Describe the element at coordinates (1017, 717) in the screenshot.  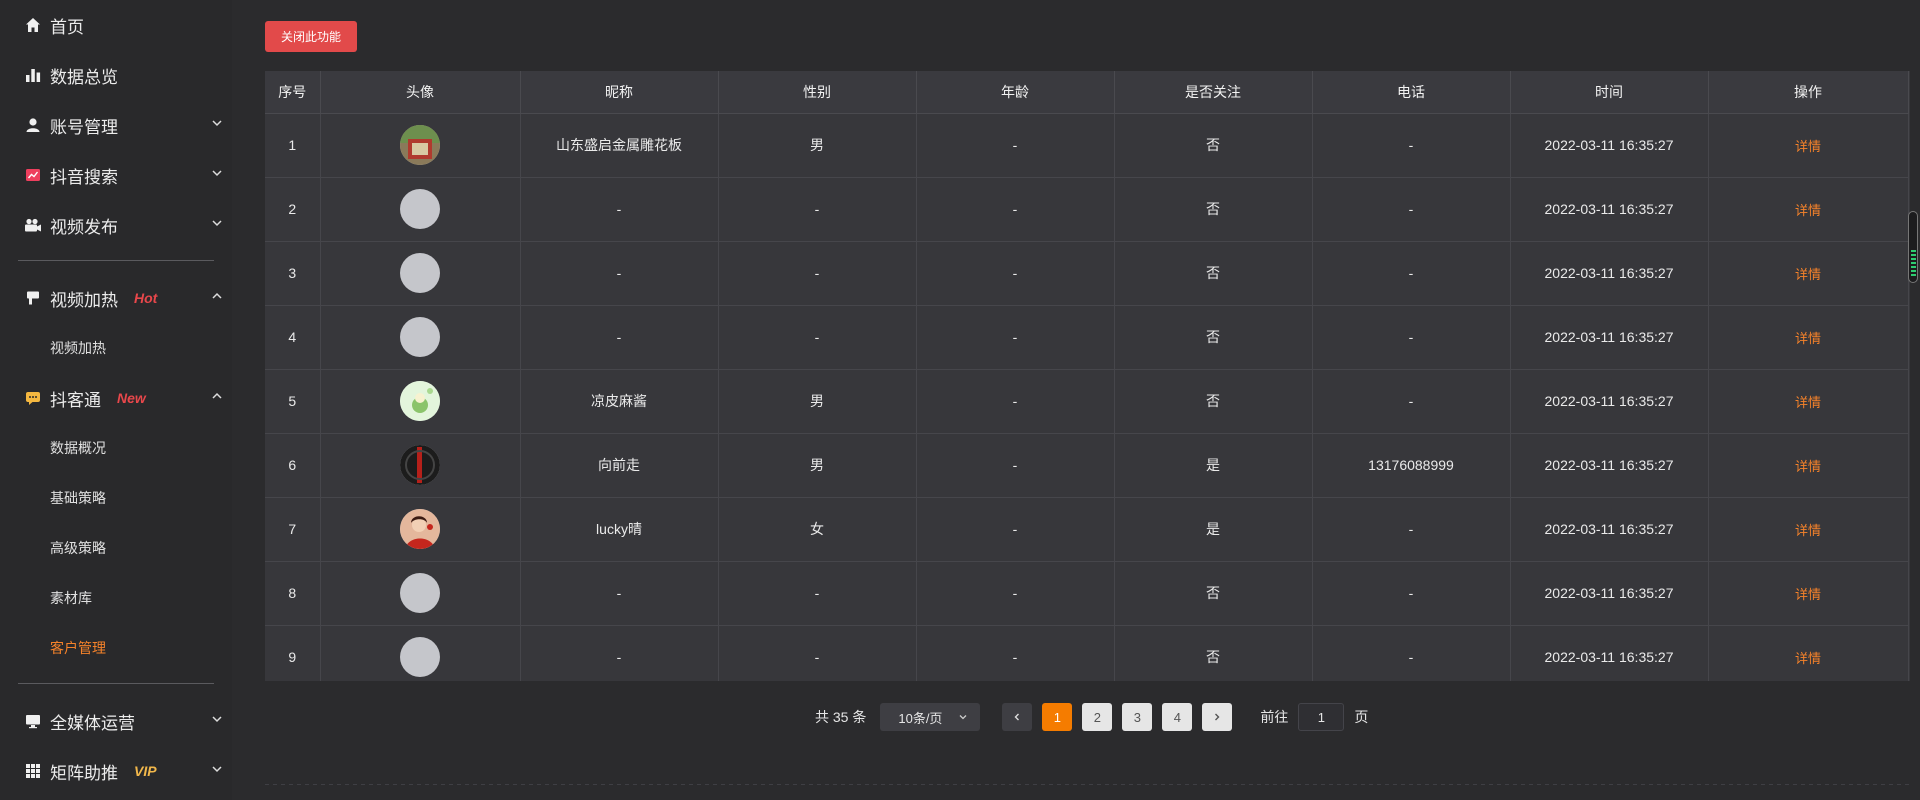
I see `prev-page-button` at that location.